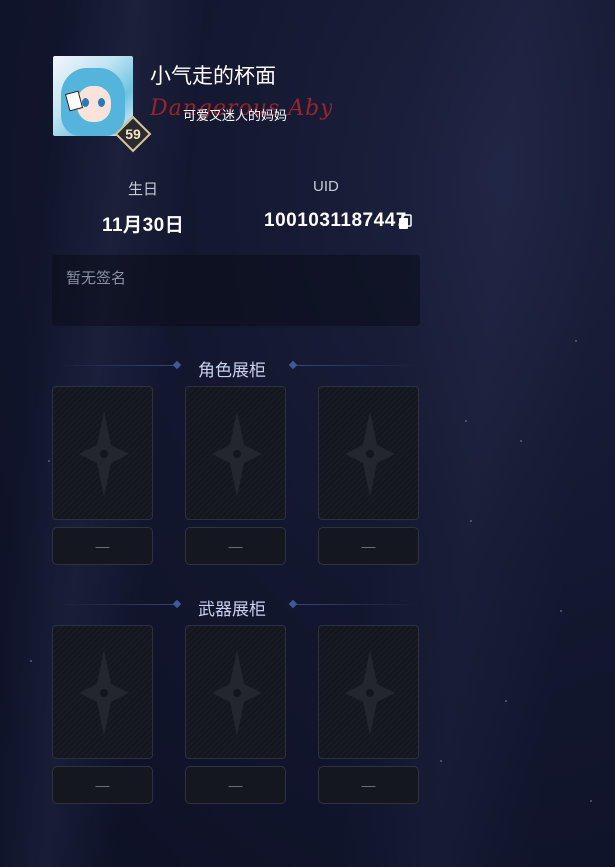  Describe the element at coordinates (232, 370) in the screenshot. I see `character-showcase-title: 角色展柜` at that location.